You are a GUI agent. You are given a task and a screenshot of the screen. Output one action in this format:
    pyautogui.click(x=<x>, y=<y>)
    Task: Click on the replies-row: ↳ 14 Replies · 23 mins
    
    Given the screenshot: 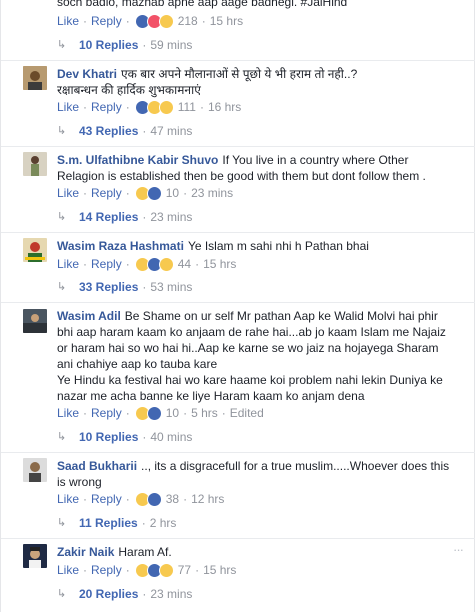 What is the action you would take?
    pyautogui.click(x=124, y=217)
    